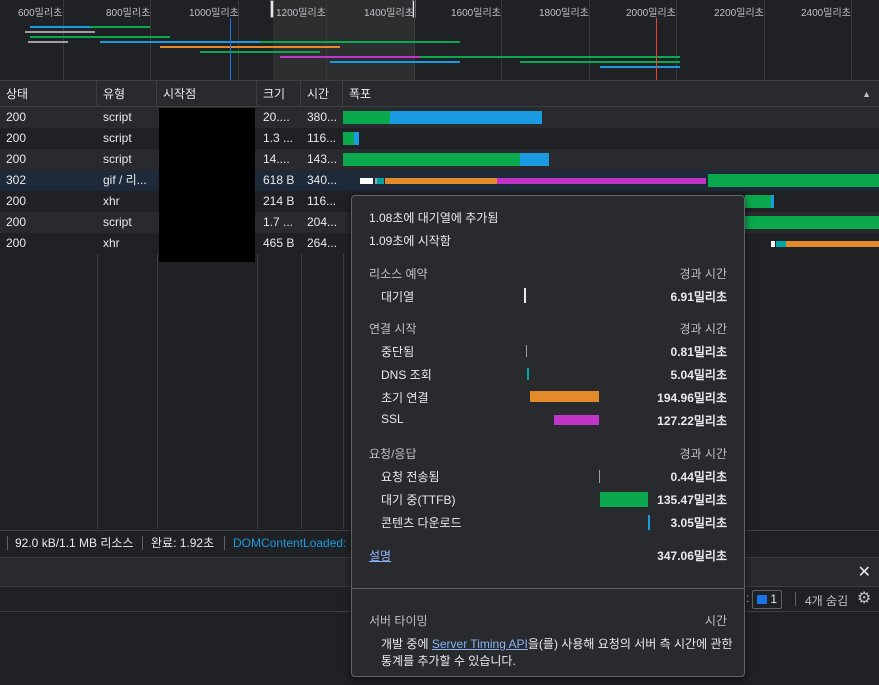  Describe the element at coordinates (698, 523) in the screenshot. I see `timing-value: 3.05밀리초` at that location.